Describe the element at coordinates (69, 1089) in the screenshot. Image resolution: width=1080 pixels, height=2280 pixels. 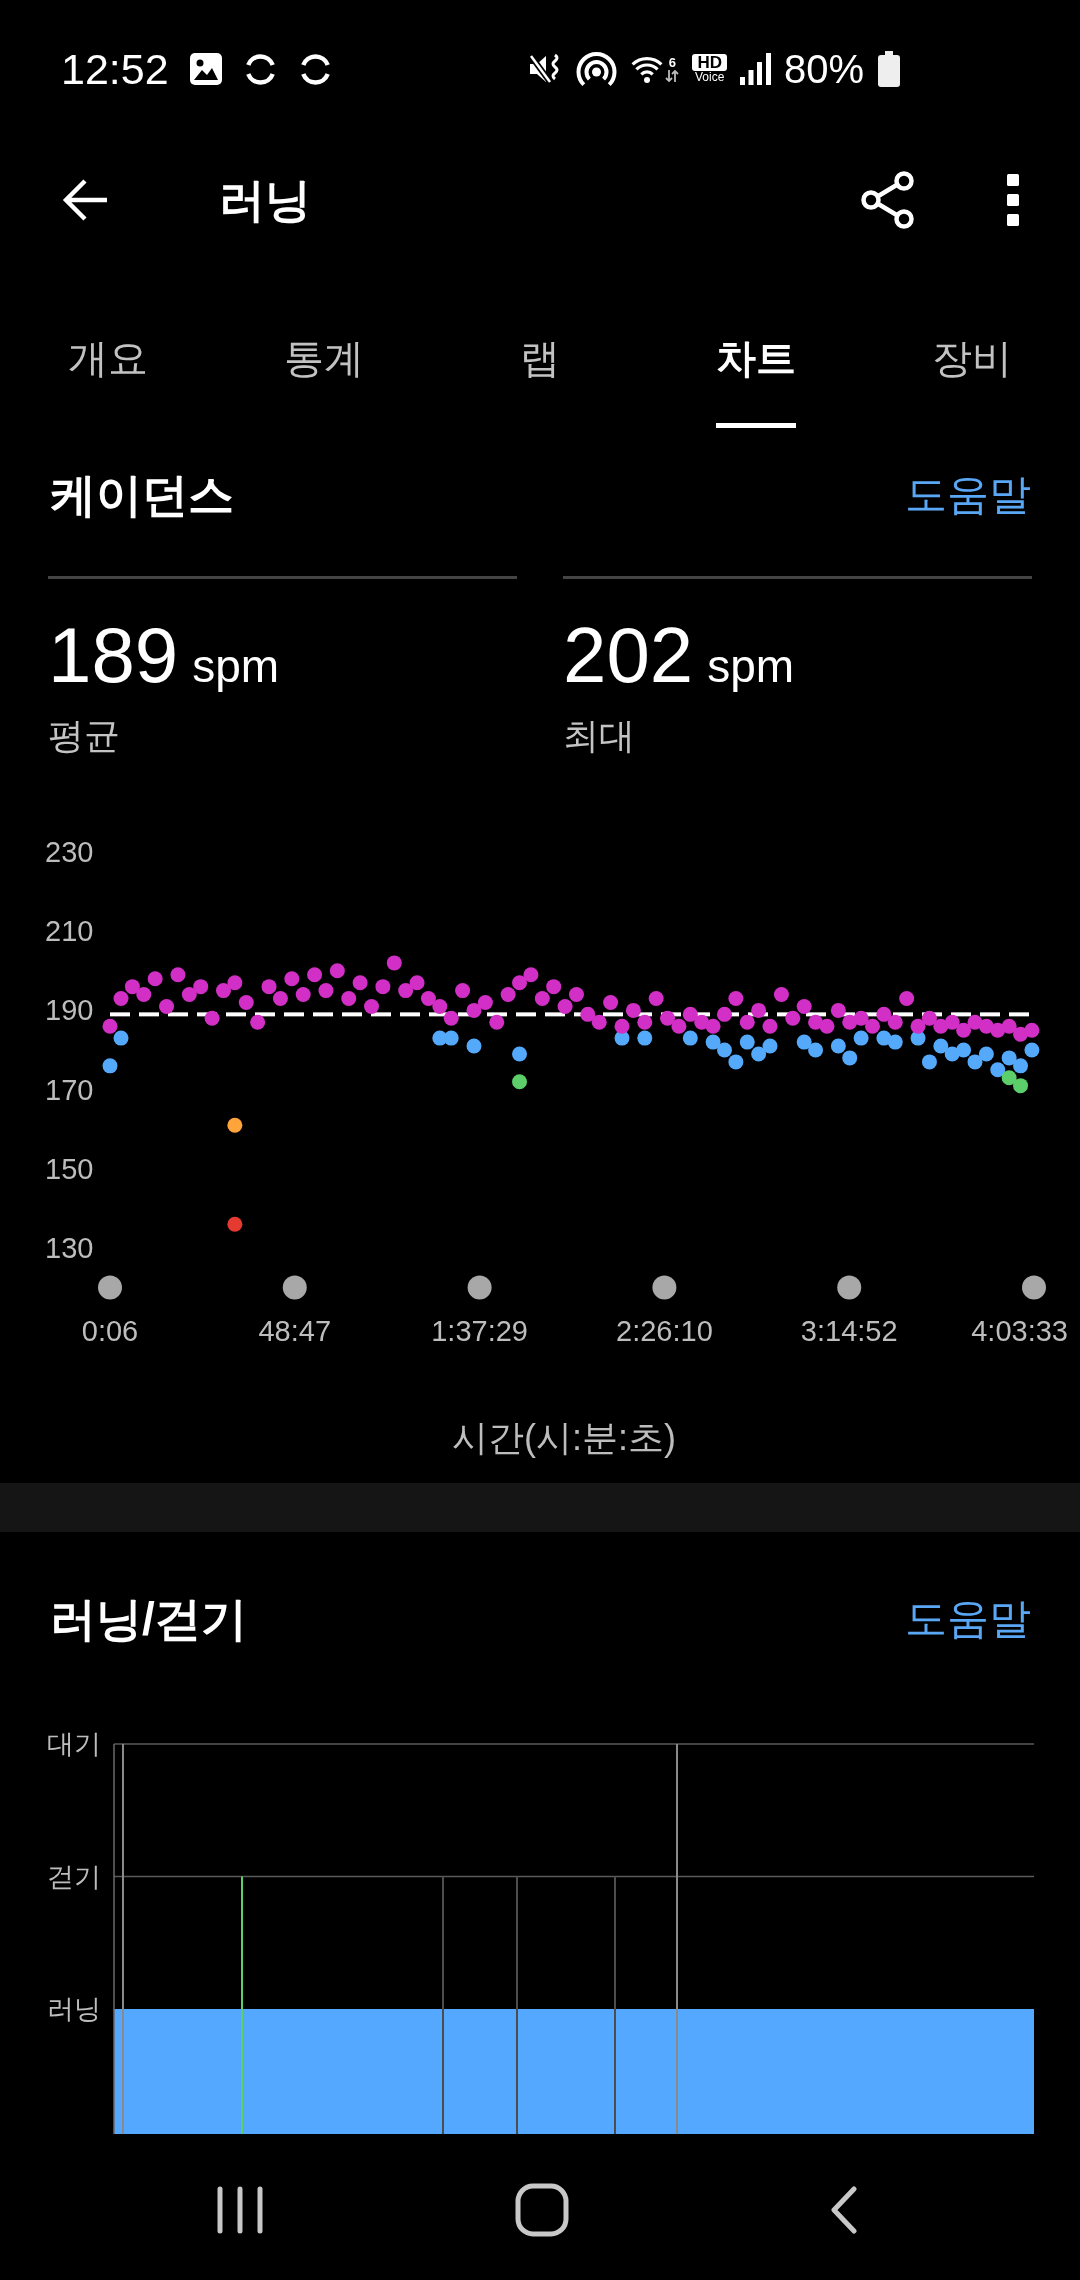
I see `y-axis-label: 170` at that location.